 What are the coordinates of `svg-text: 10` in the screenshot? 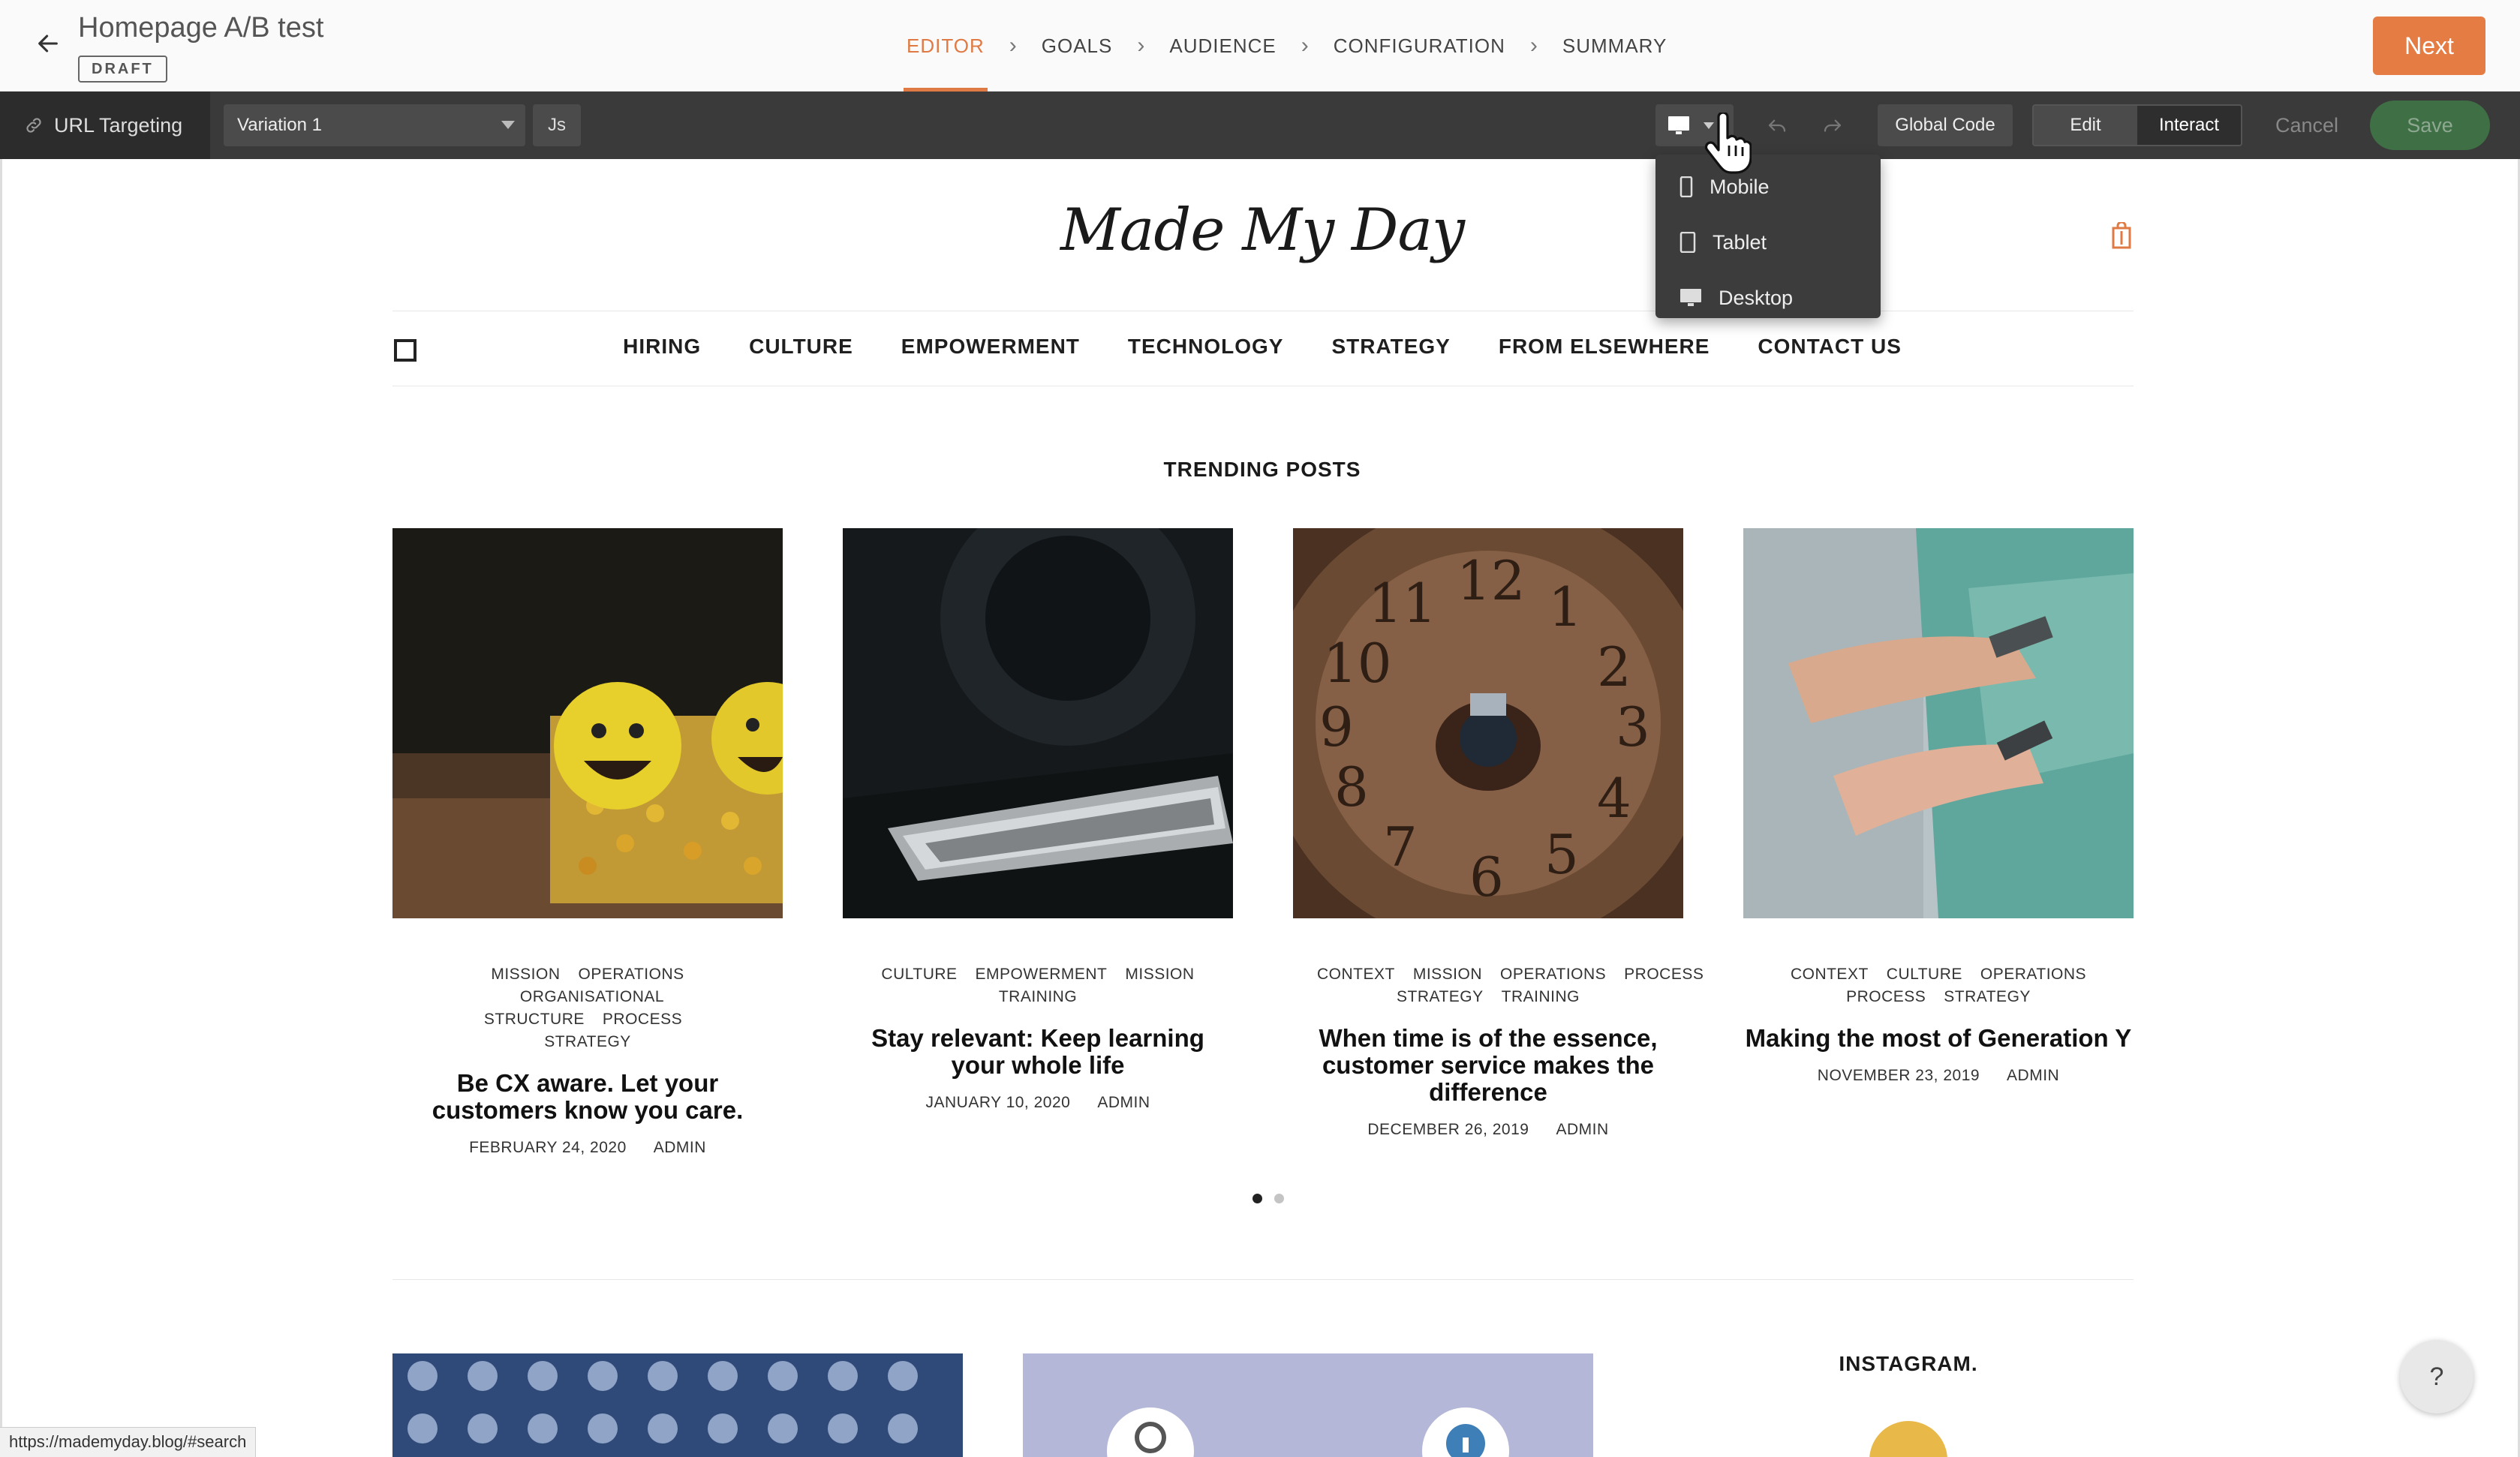 It's located at (1357, 664).